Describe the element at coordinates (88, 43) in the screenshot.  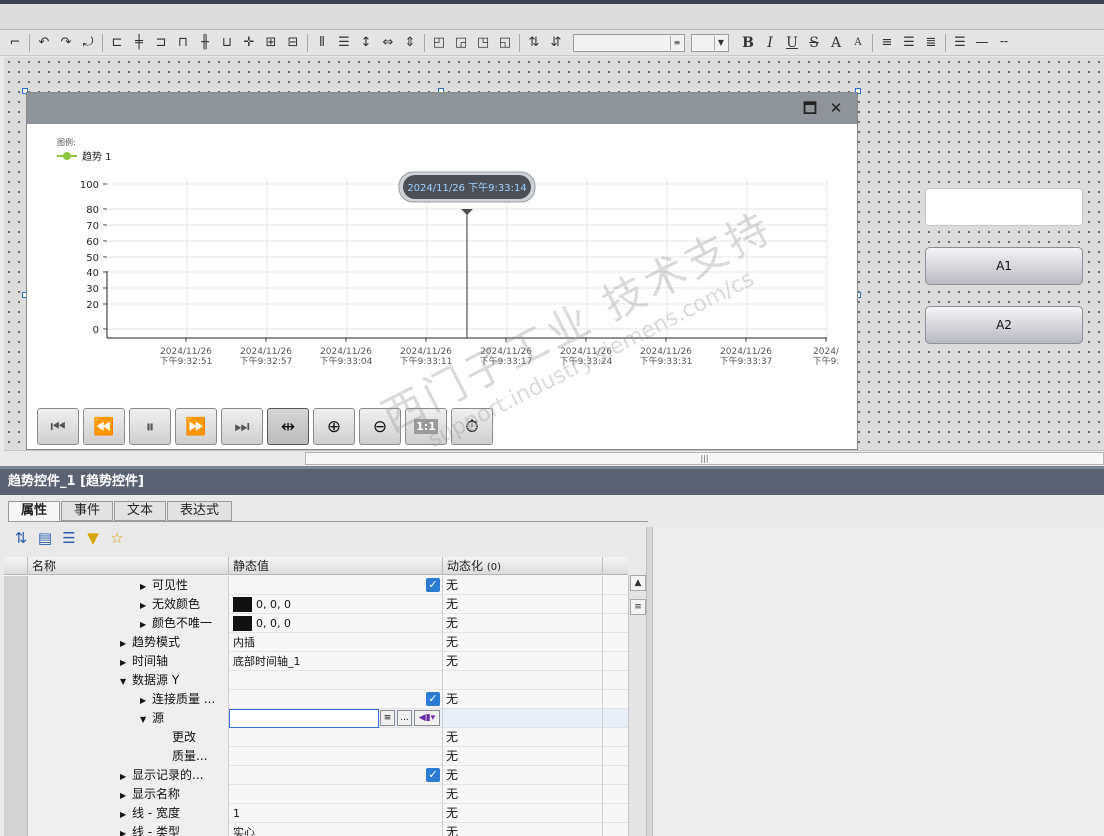
I see `flip-icon: ⤾` at that location.